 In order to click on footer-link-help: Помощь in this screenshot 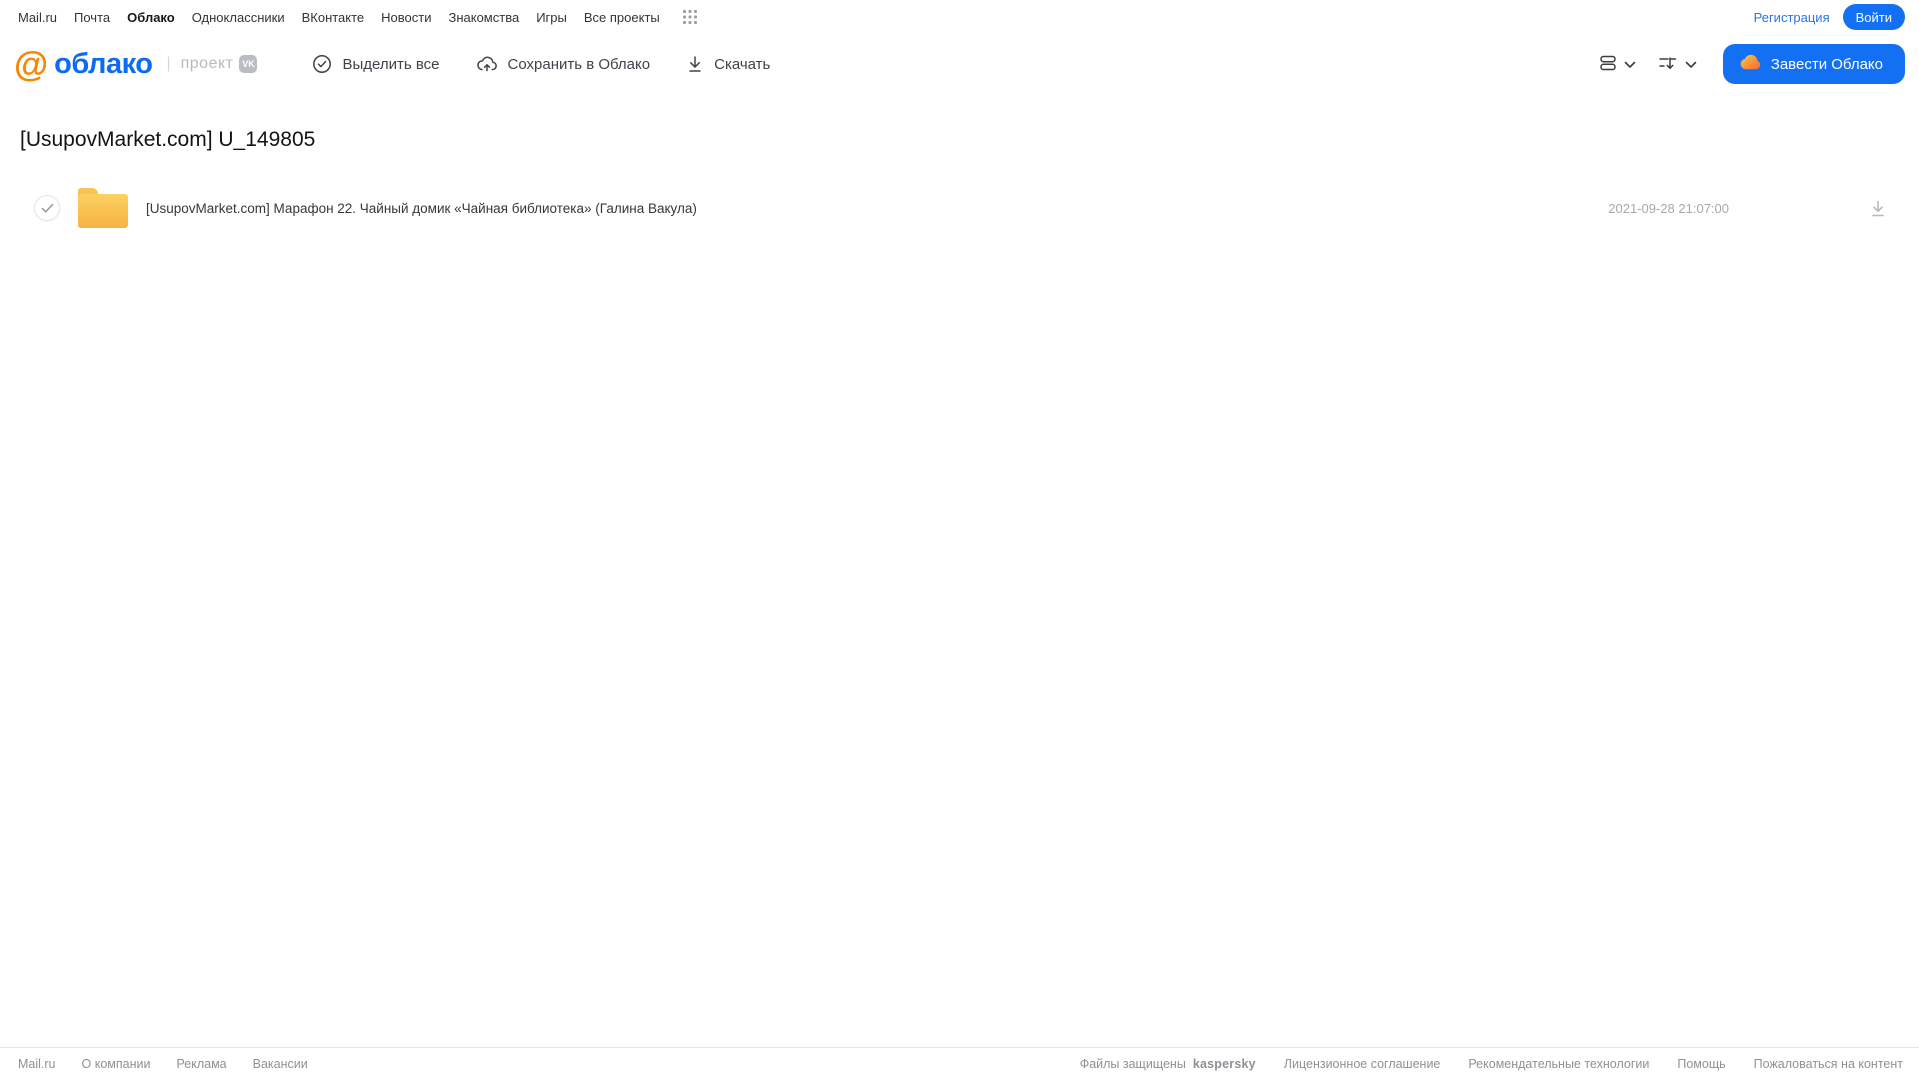, I will do `click(1701, 1064)`.